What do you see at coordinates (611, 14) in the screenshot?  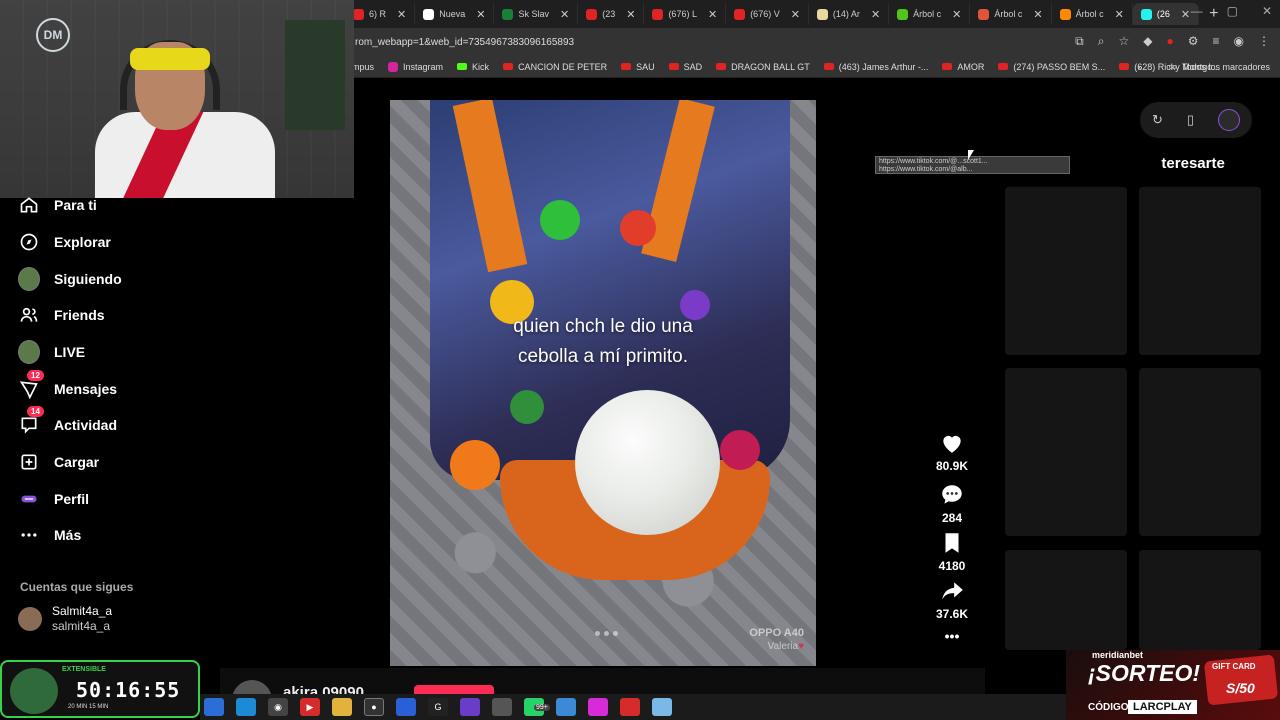 I see `browser-tab: (23 ✕` at bounding box center [611, 14].